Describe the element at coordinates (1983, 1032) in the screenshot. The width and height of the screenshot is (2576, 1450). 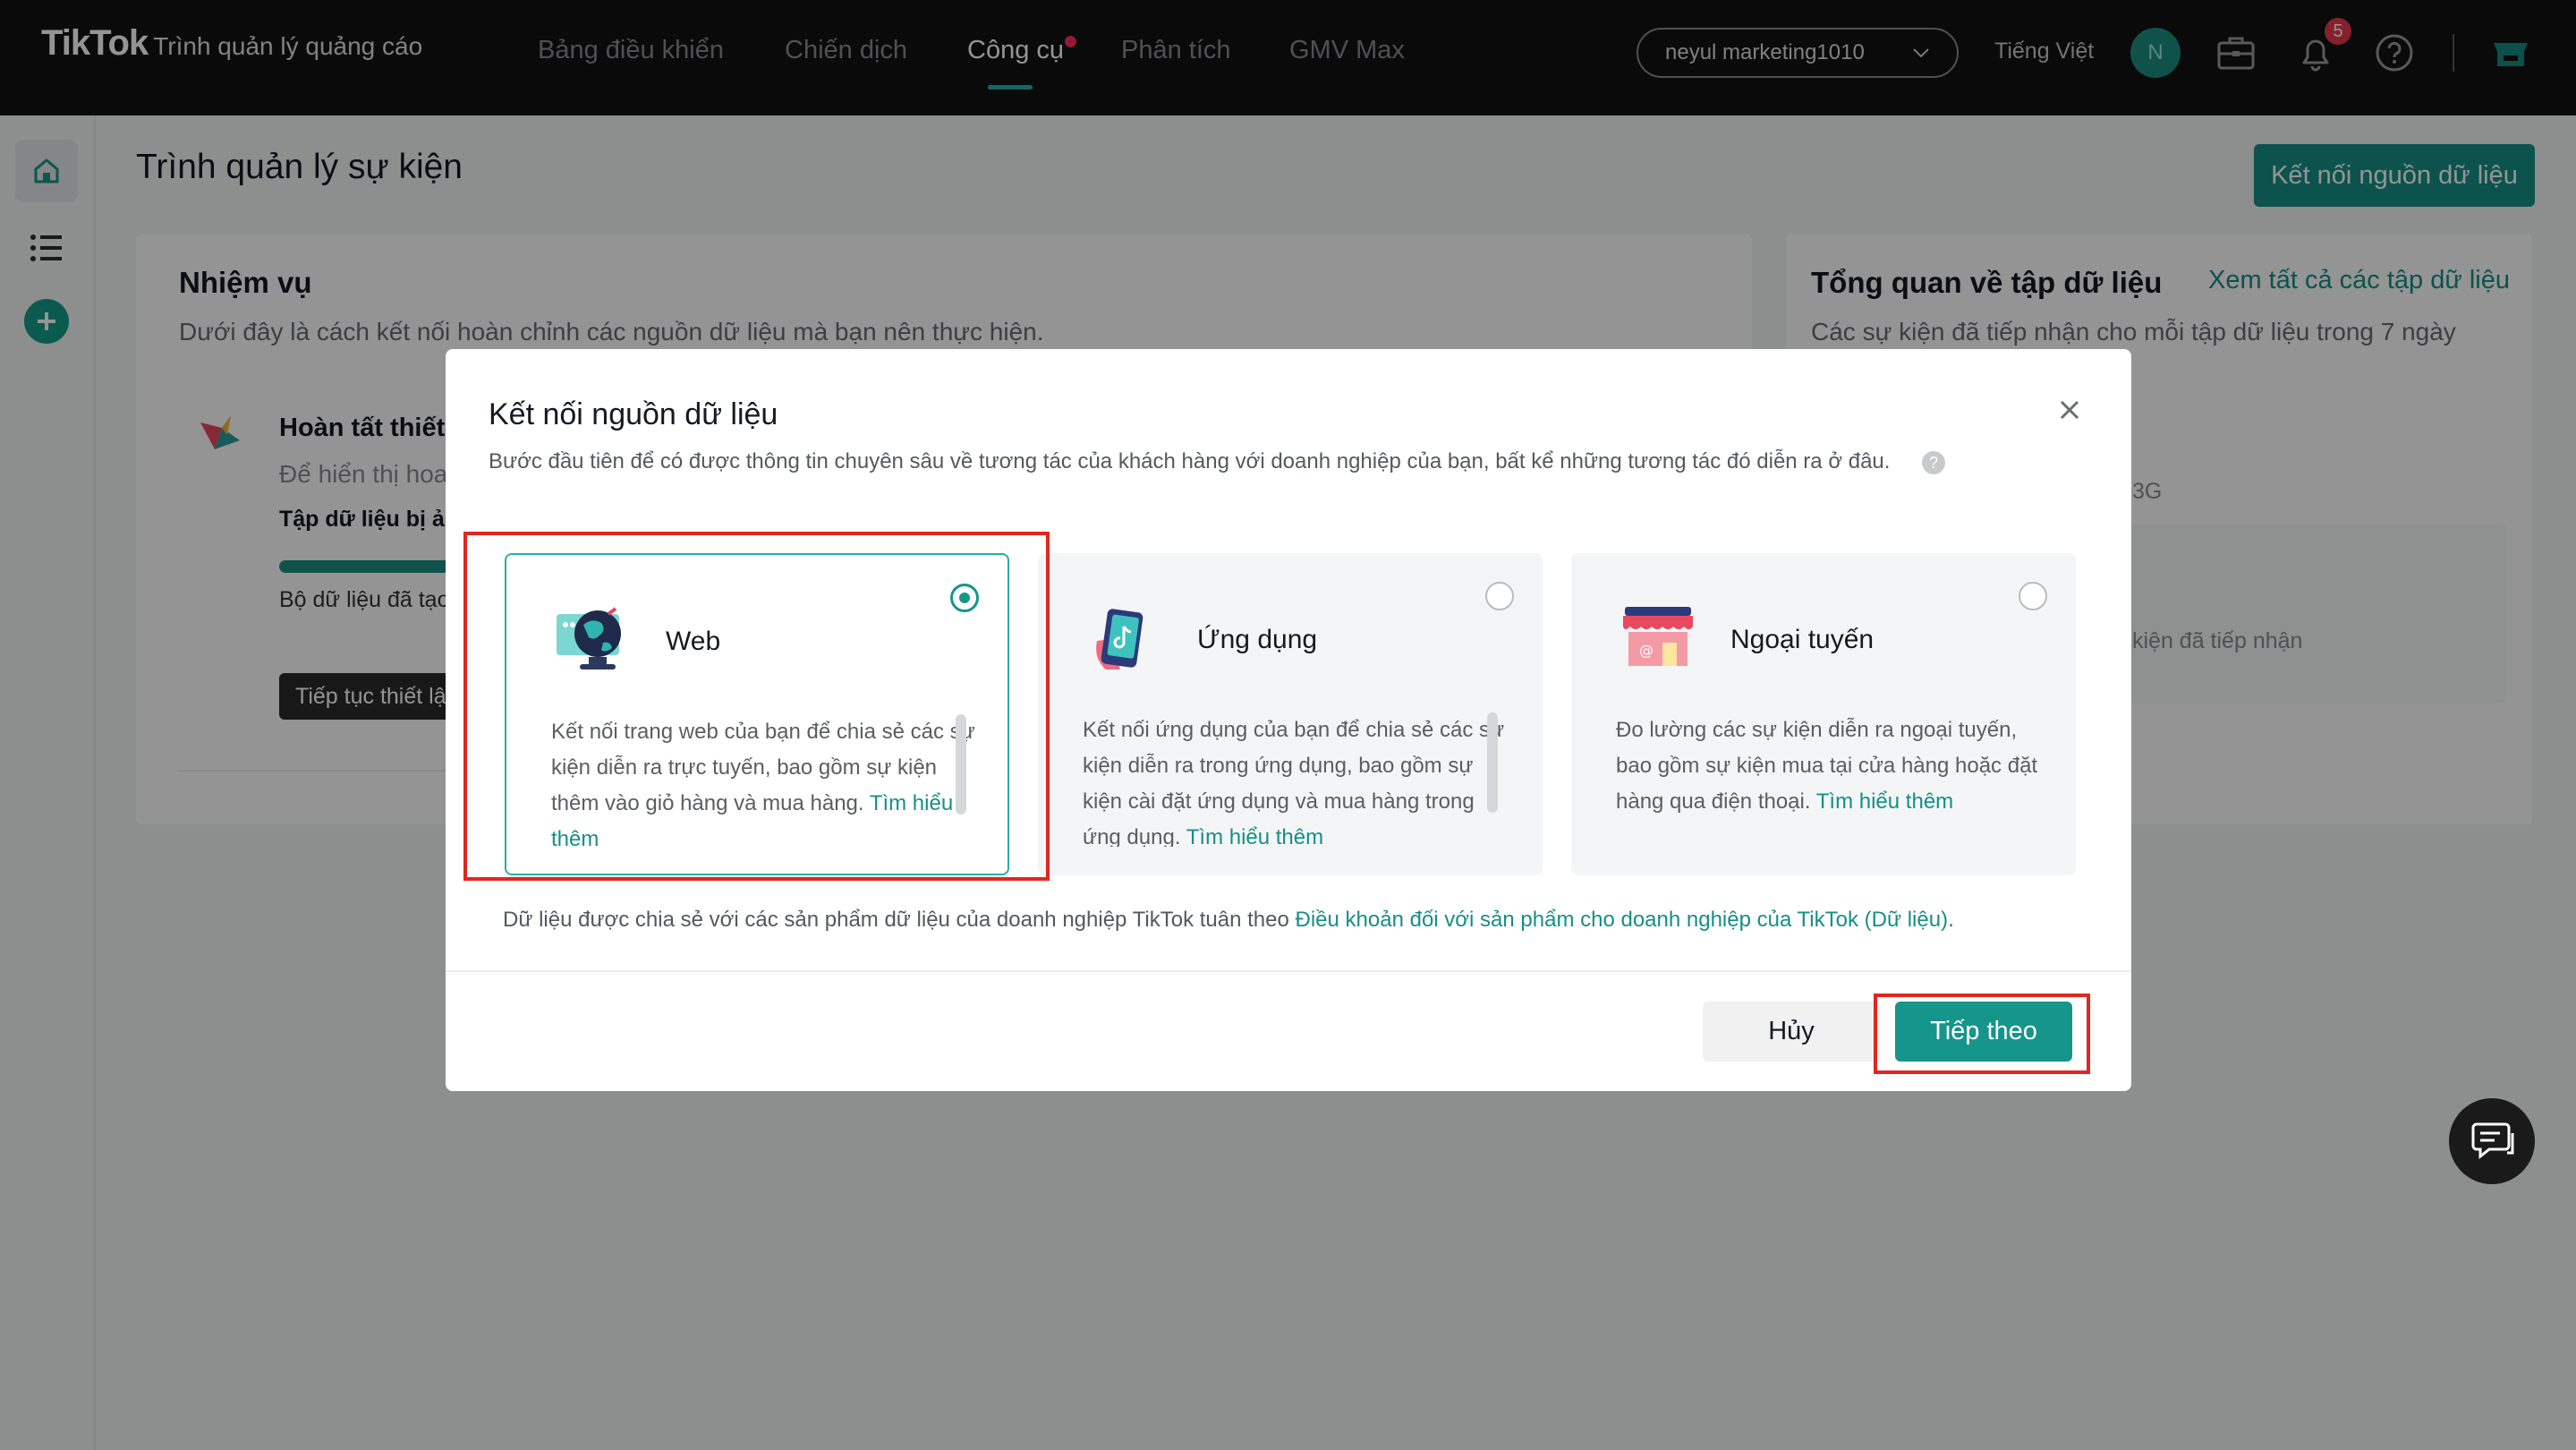
I see `next-button: Tiếp theo` at that location.